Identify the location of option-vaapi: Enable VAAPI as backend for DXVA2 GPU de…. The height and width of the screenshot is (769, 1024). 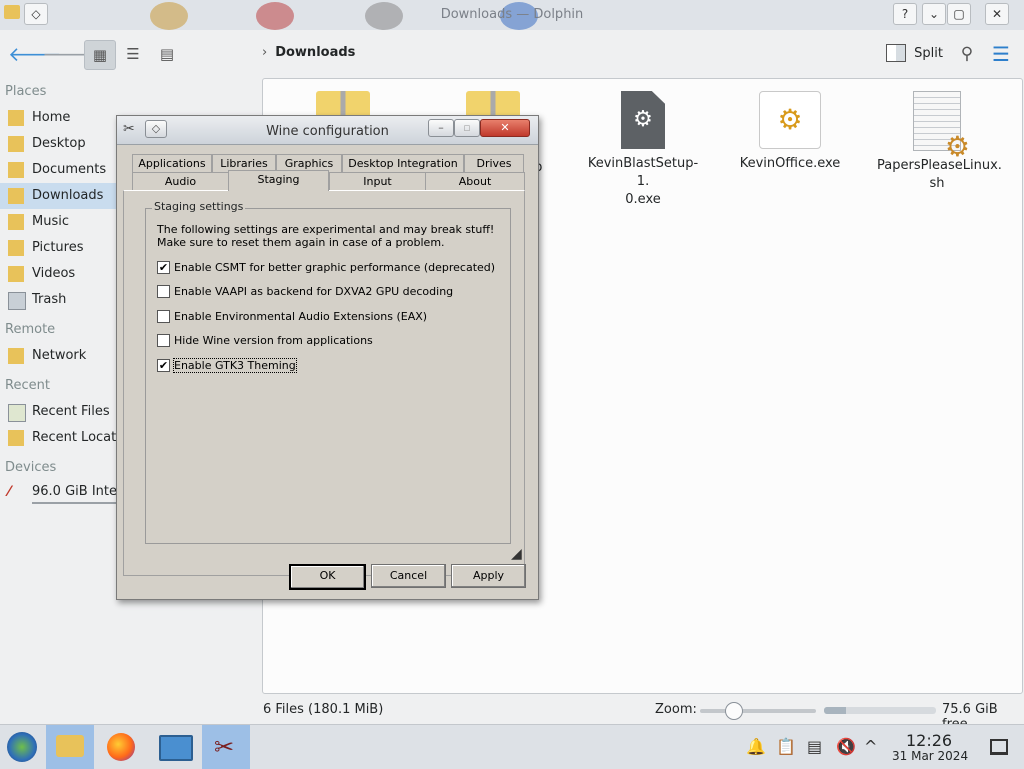
(322, 292).